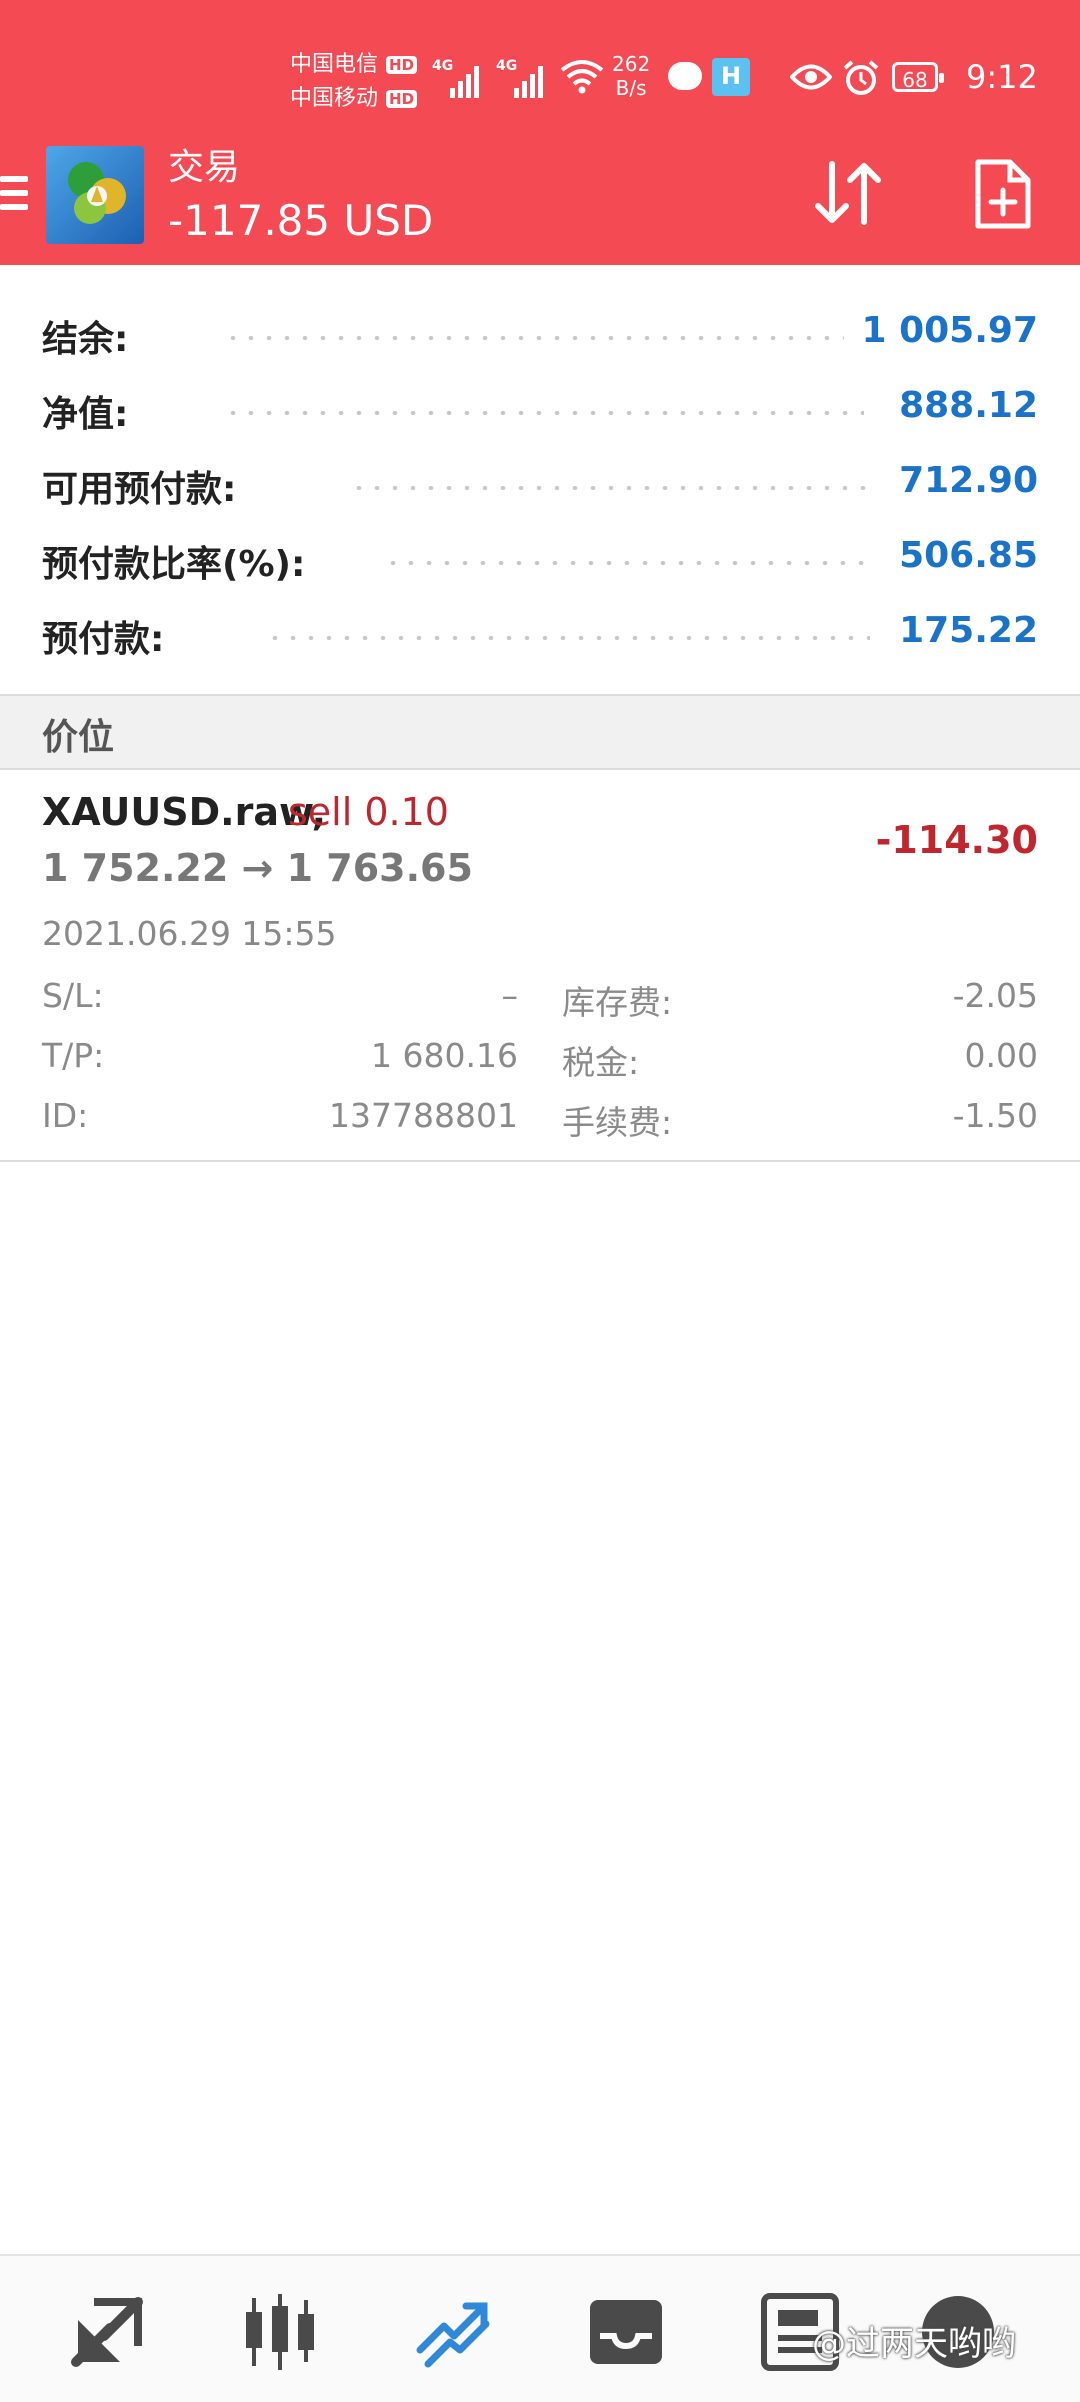 Image resolution: width=1080 pixels, height=2402 pixels. I want to click on trade-icon, so click(453, 2335).